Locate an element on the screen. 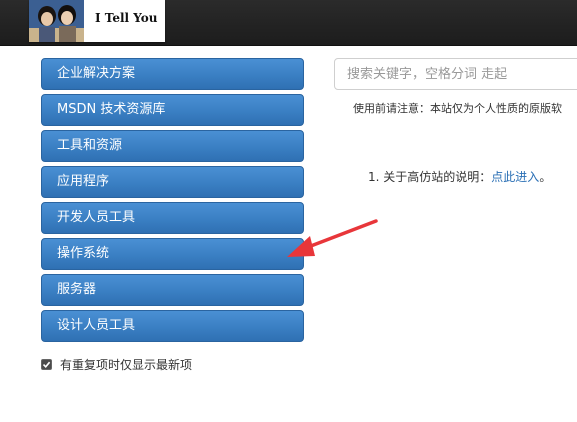  sidebar-item-operating-systems: 操作系统 is located at coordinates (172, 254).